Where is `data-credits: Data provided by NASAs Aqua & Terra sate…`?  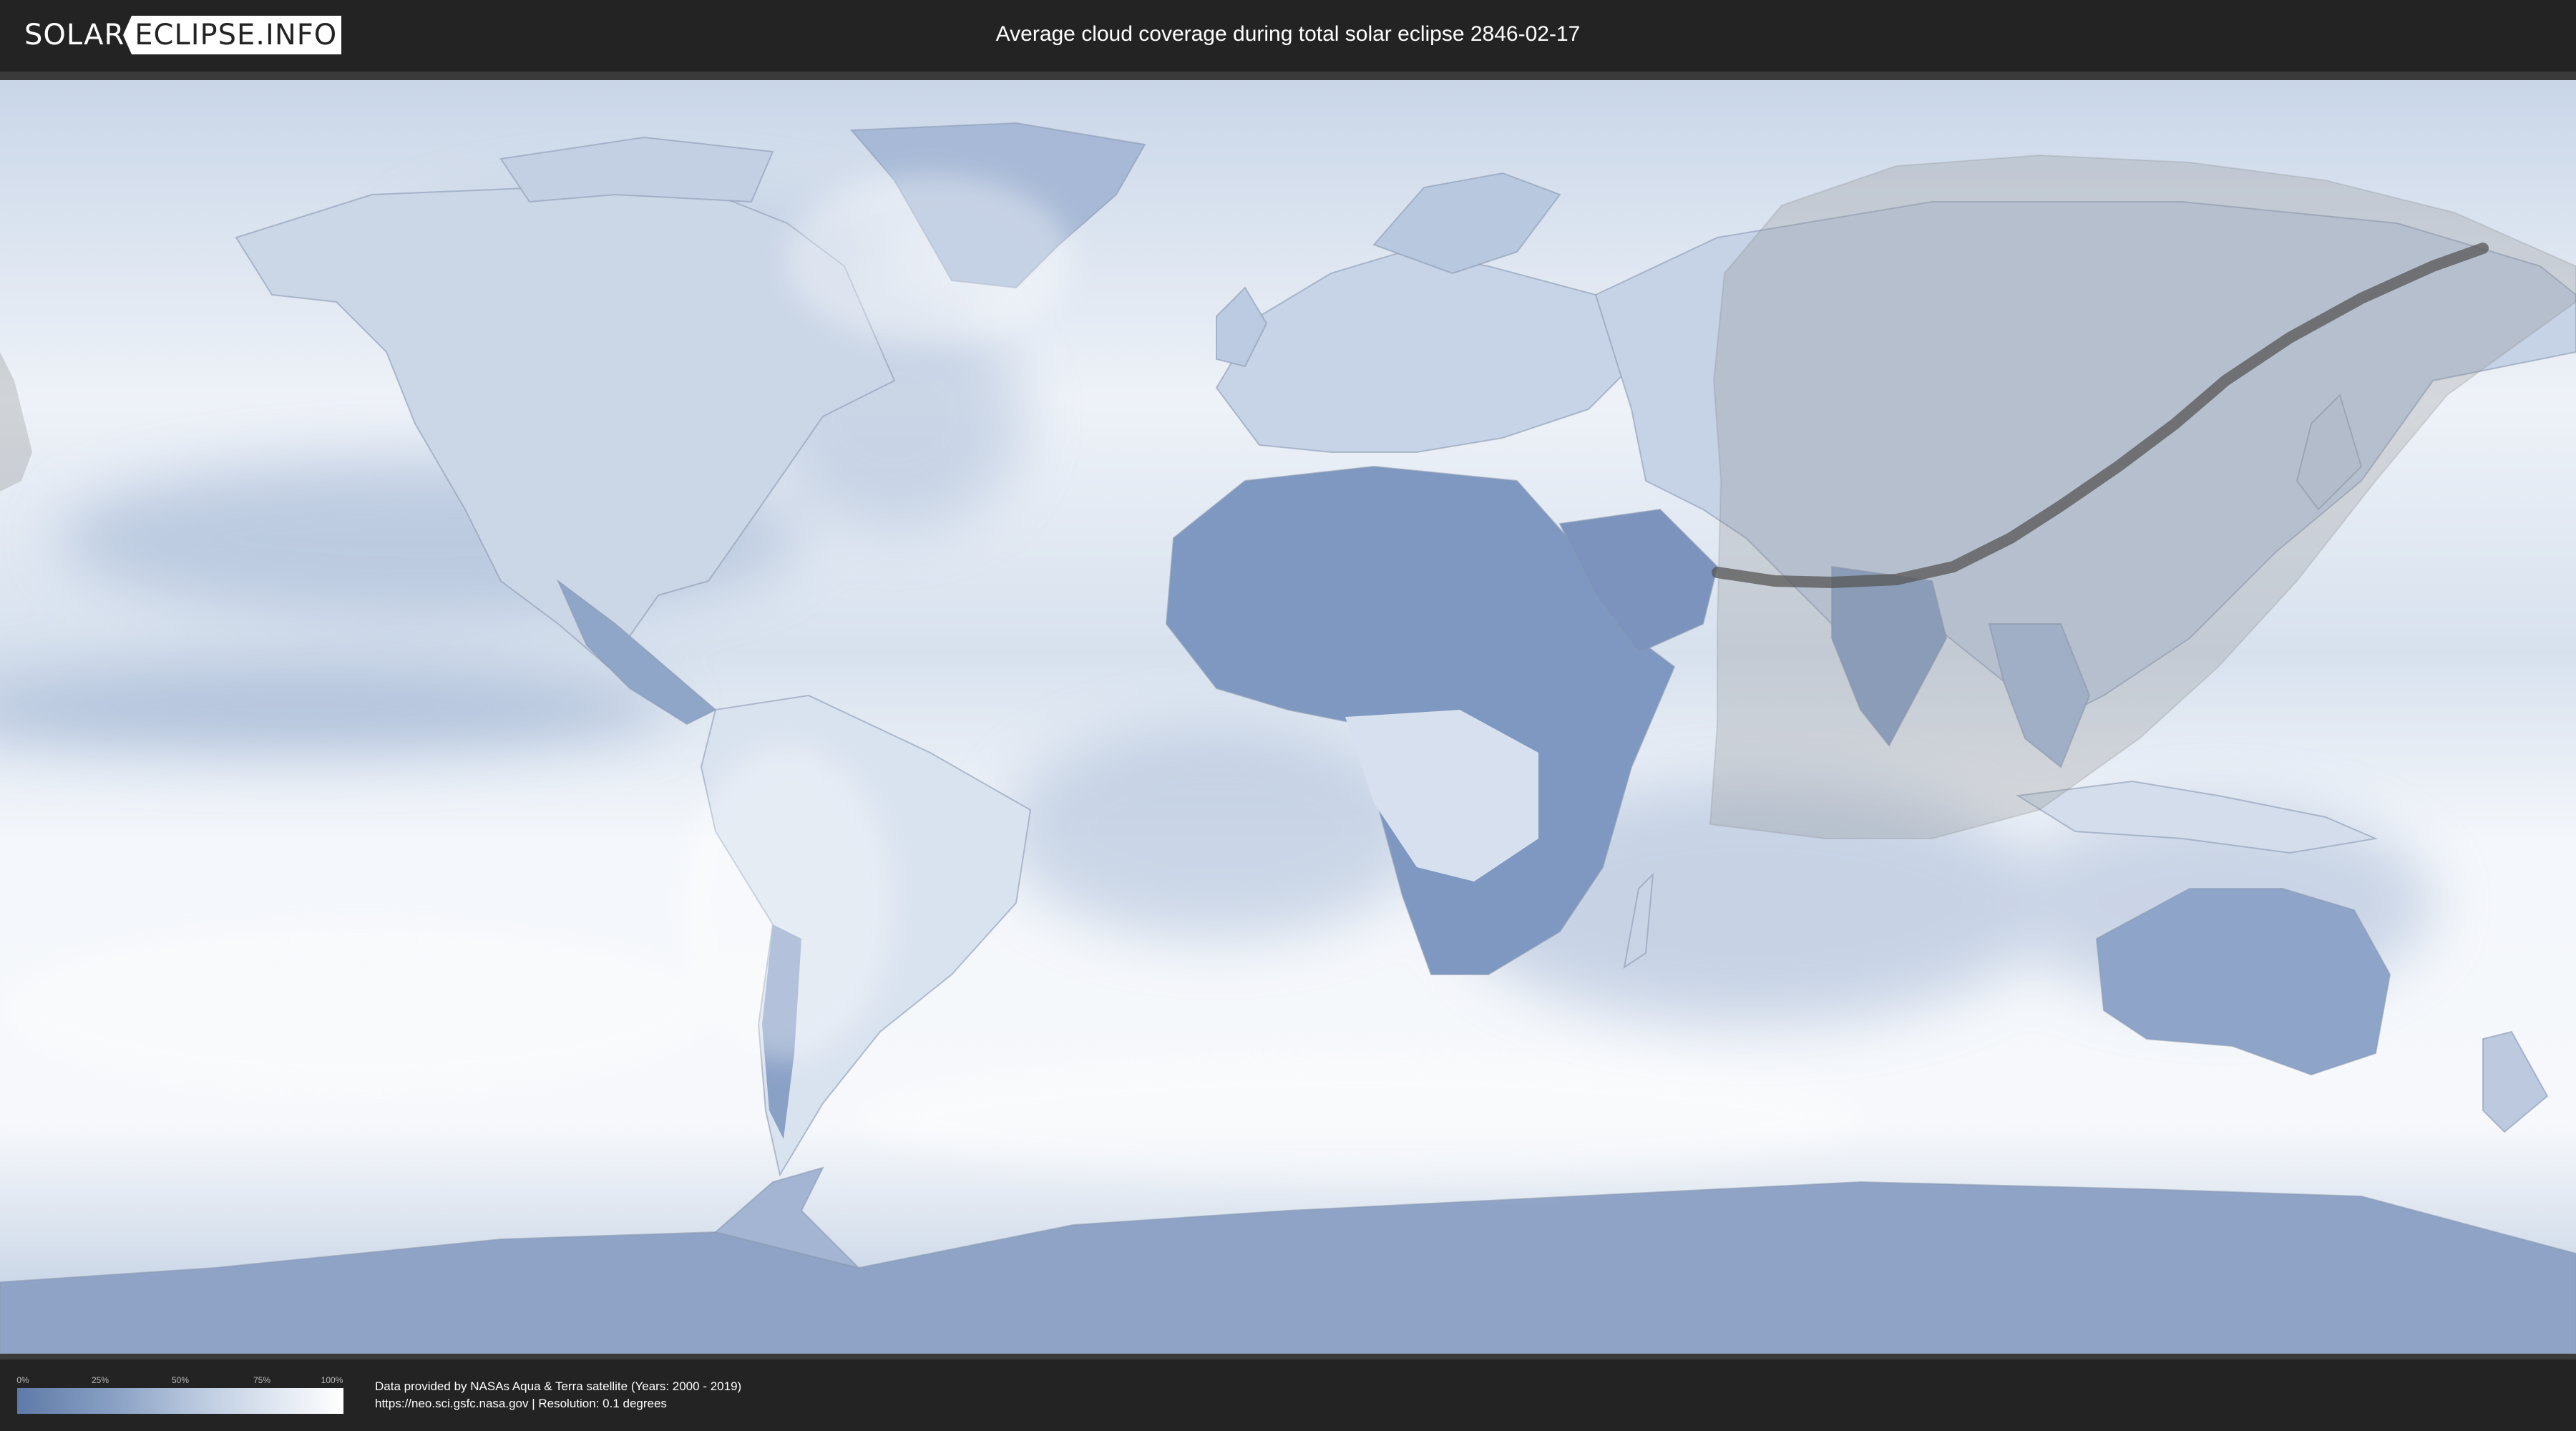 data-credits: Data provided by NASAs Aqua & Terra sate… is located at coordinates (558, 1395).